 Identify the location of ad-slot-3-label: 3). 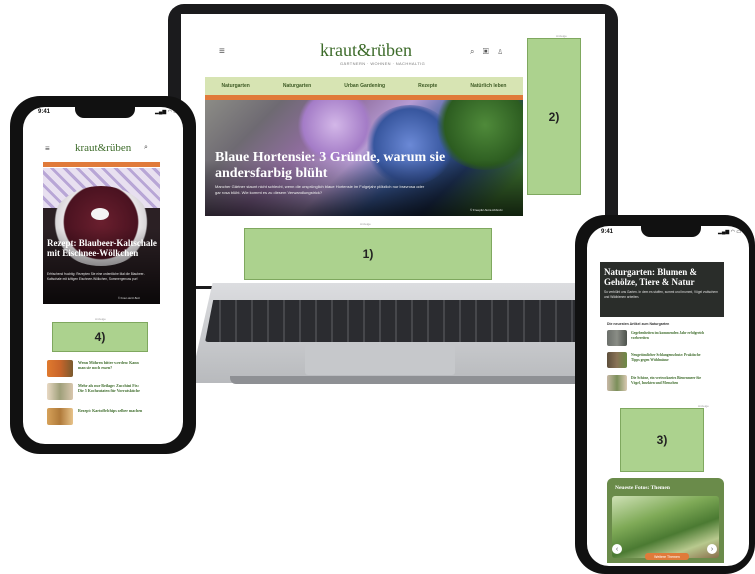
(662, 440).